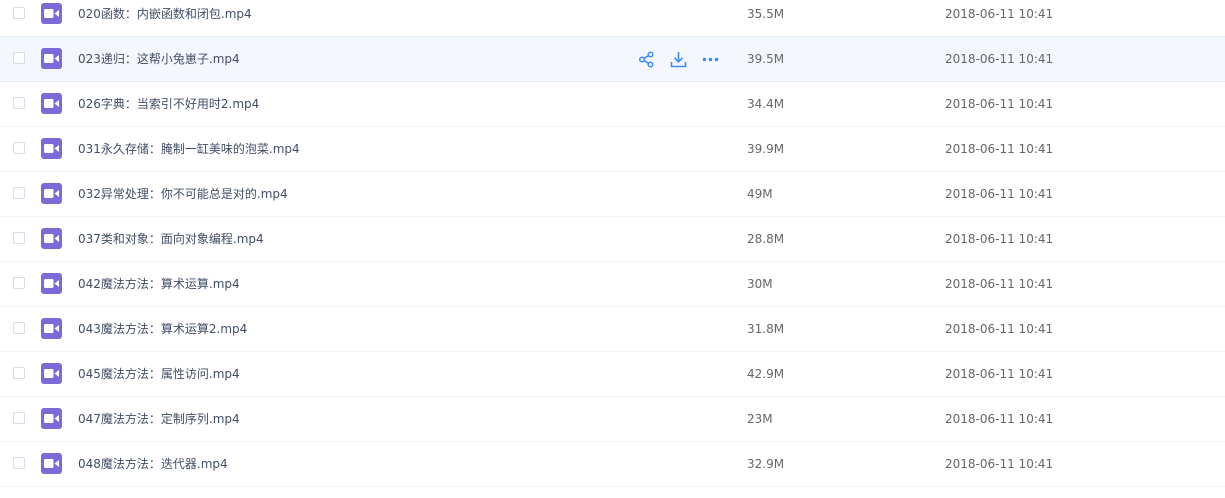 This screenshot has height=498, width=1225. Describe the element at coordinates (760, 419) in the screenshot. I see `file-size: 23M` at that location.